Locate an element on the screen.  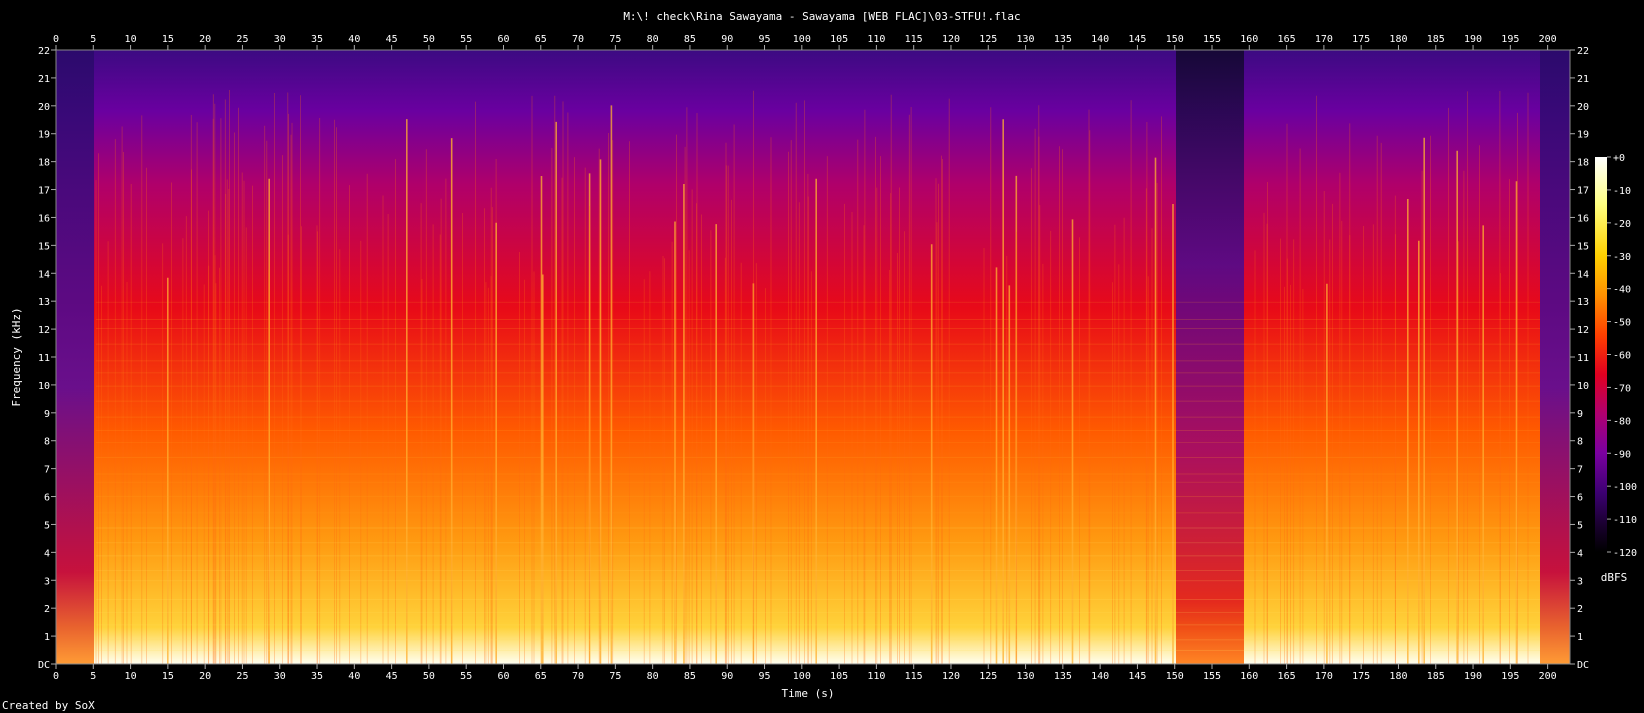
x-tick-label-top: 30 is located at coordinates (280, 39).